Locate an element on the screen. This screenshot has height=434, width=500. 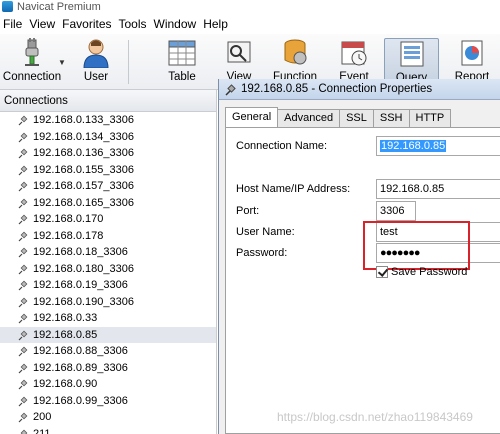
connection-item: 192.168.0.157_3306 is located at coordinates (108, 186).